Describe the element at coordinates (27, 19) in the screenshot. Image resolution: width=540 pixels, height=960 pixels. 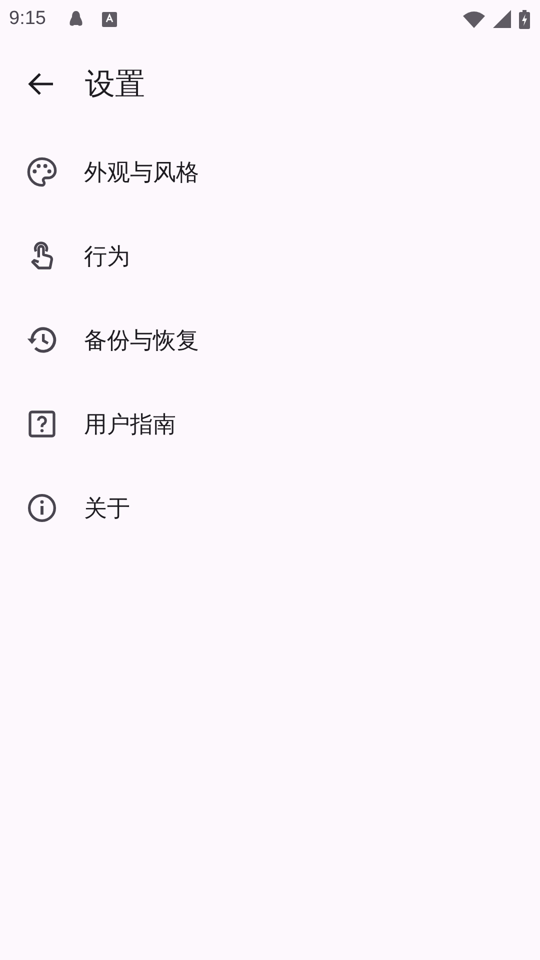
I see `status-time: 9:15` at that location.